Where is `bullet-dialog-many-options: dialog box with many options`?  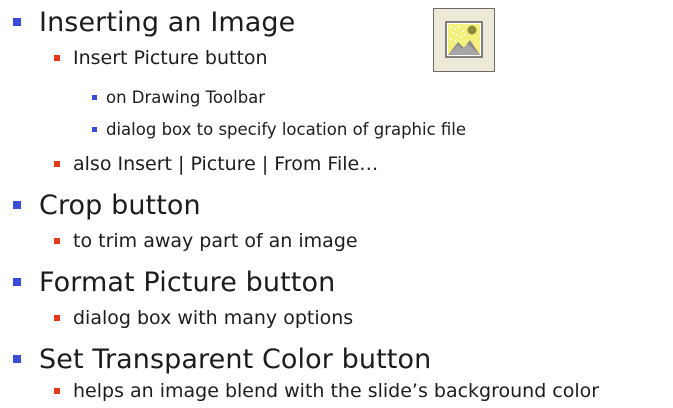
bullet-dialog-many-options: dialog box with many options is located at coordinates (203, 318).